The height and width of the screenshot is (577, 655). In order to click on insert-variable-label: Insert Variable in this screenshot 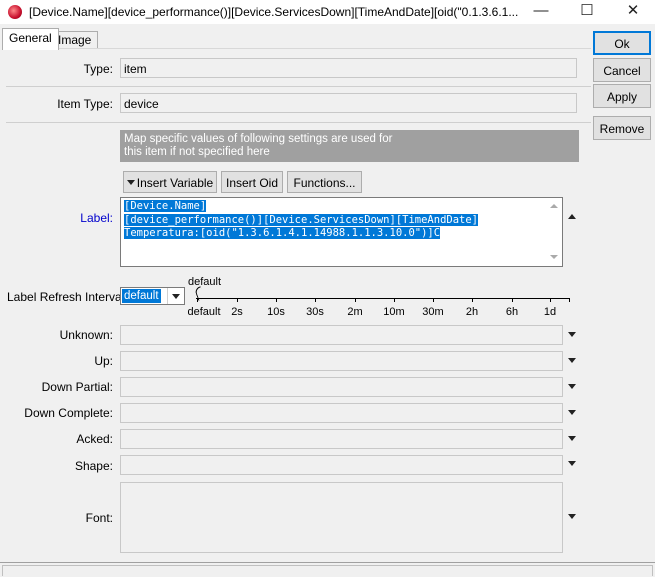, I will do `click(175, 183)`.